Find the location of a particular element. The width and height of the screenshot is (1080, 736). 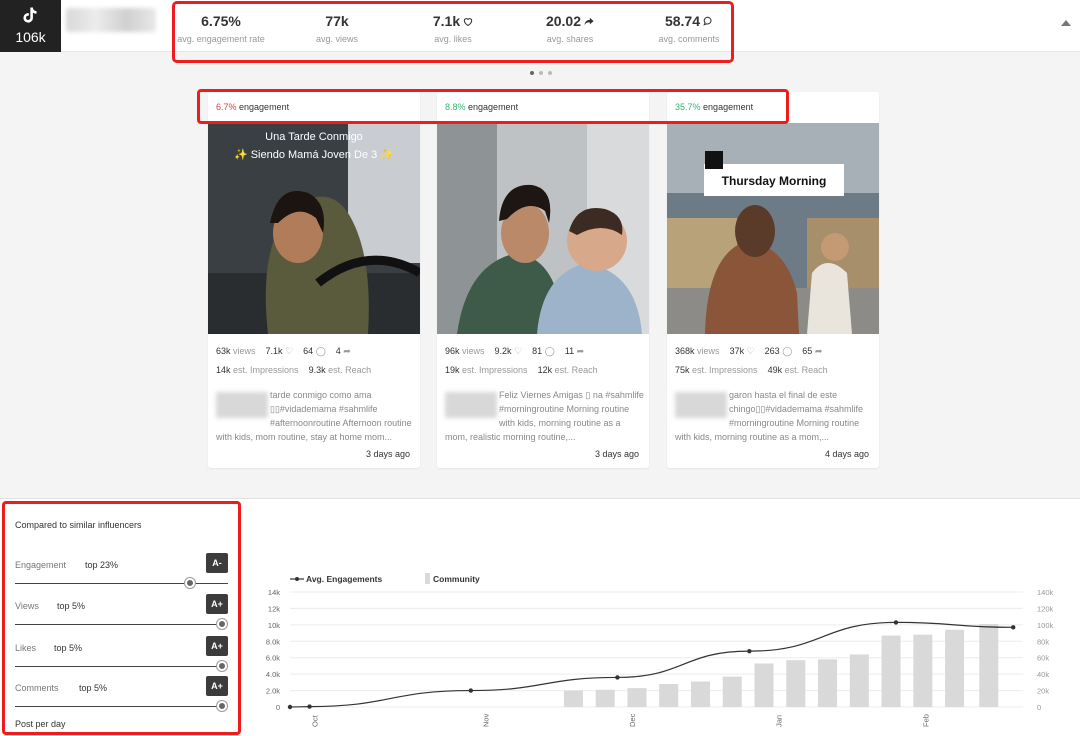

y-tick-label-right: 40k is located at coordinates (1043, 674).